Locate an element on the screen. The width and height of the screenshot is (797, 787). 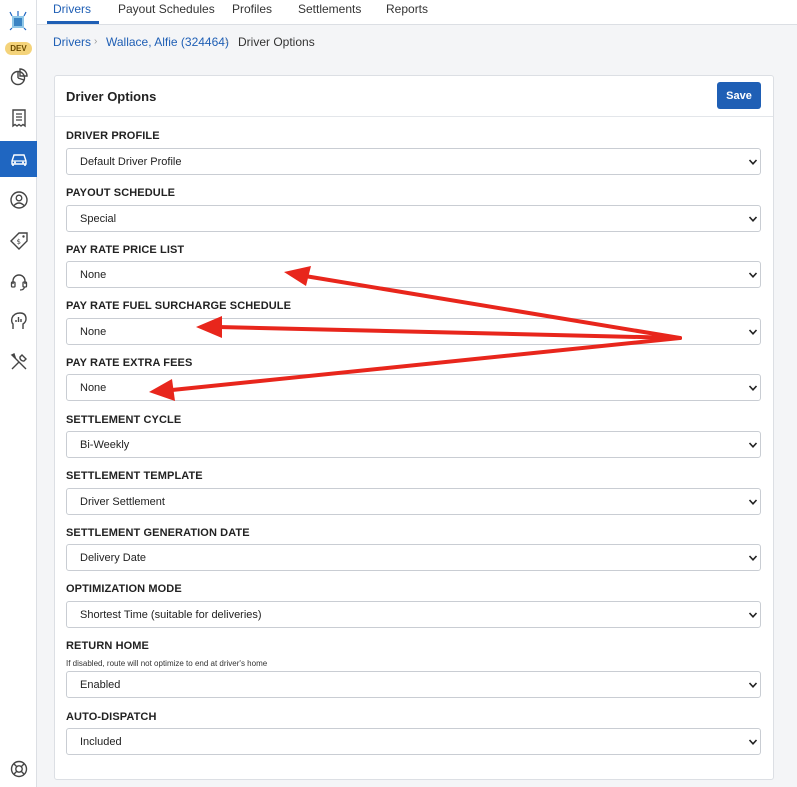
field-label-optimization-mode: OPTIMIZATION MODE is located at coordinates (124, 589).